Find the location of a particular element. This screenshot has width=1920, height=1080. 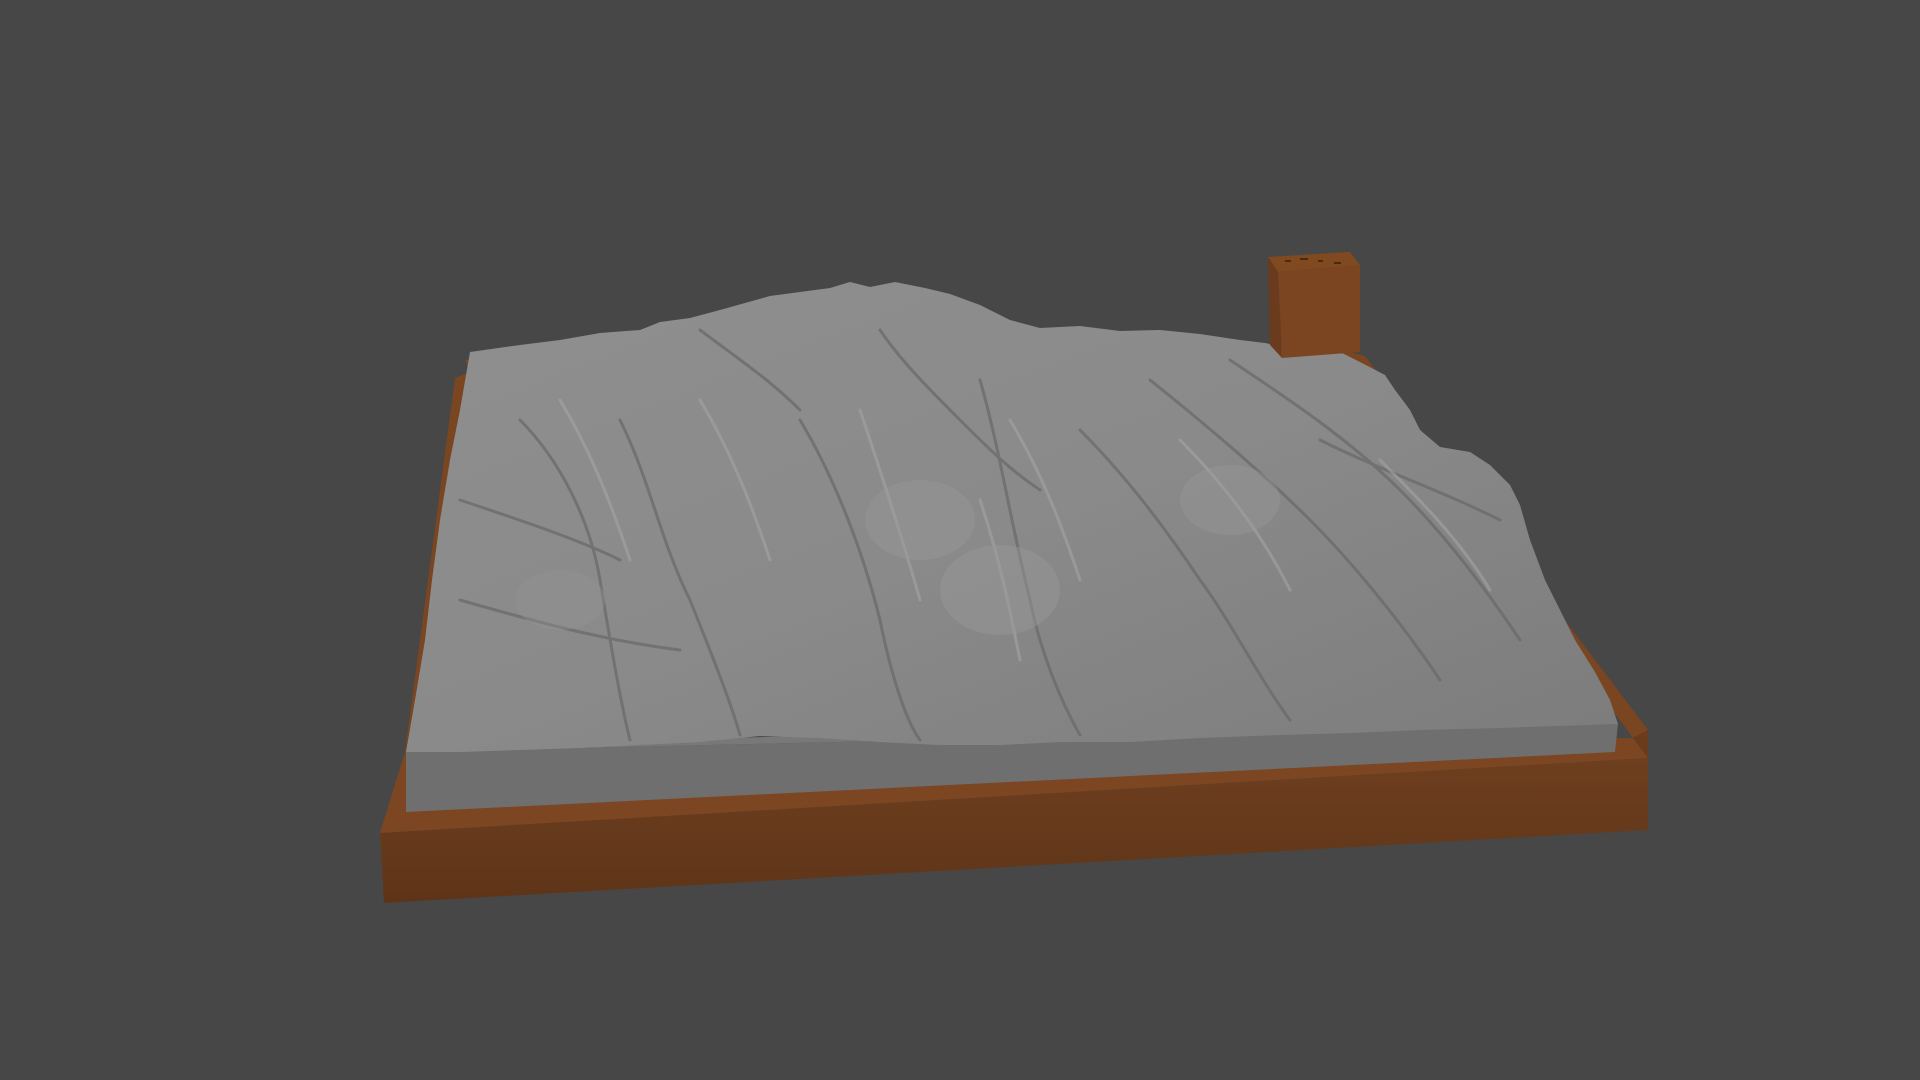

label-block is located at coordinates (1314, 305).